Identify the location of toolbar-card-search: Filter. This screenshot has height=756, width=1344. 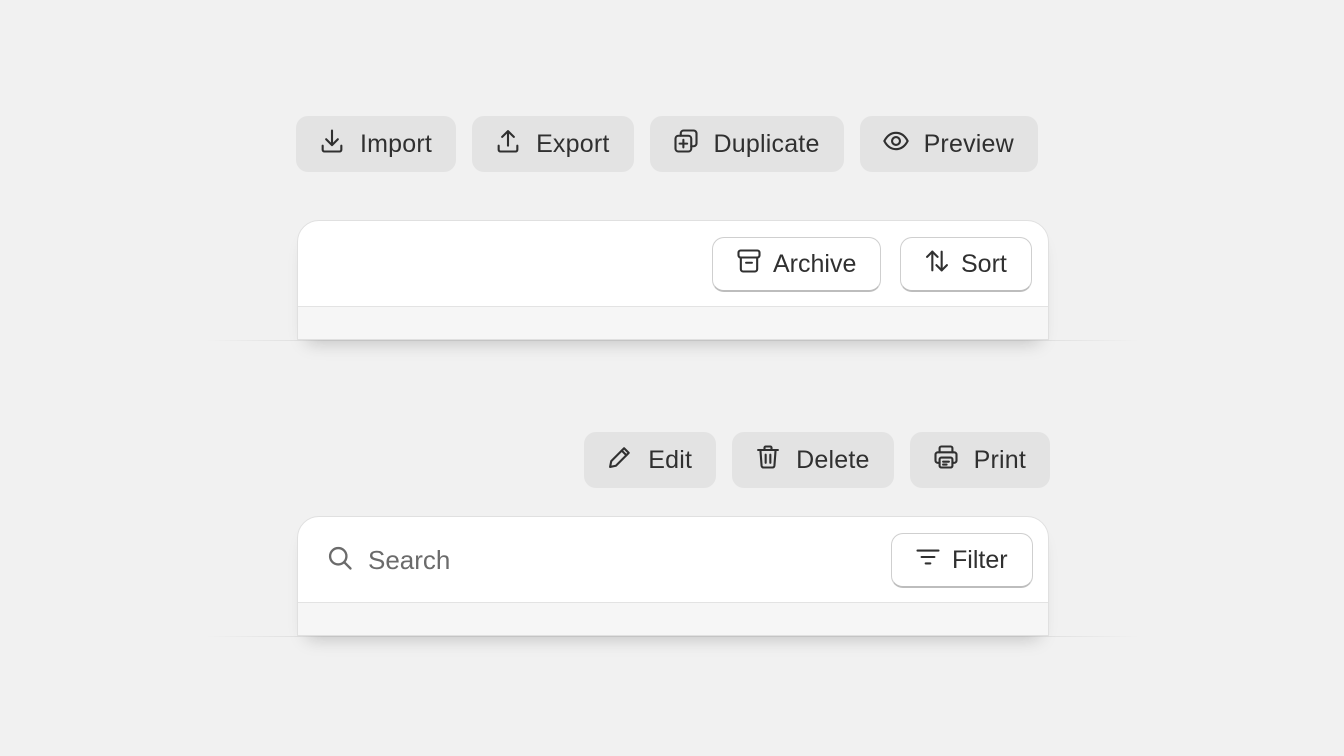
(673, 576).